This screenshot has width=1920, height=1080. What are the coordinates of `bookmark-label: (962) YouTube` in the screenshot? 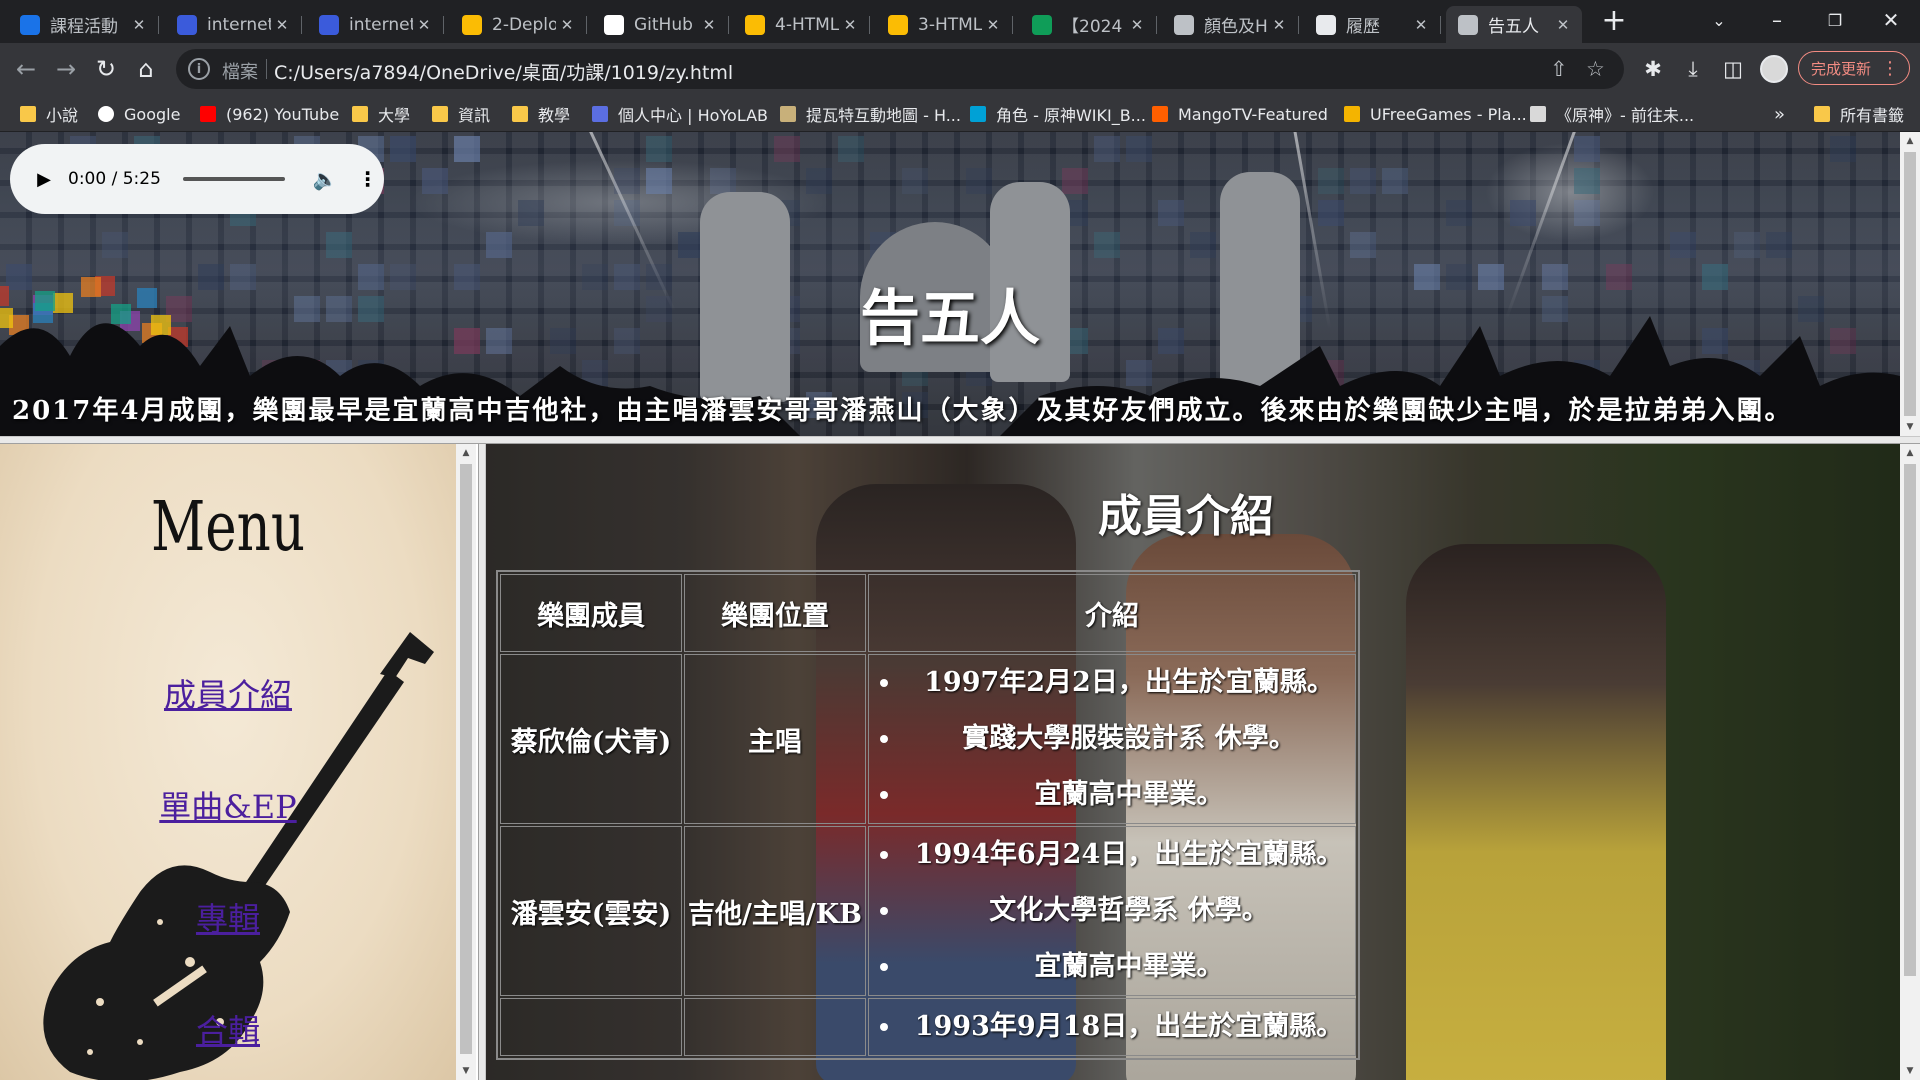 It's located at (283, 114).